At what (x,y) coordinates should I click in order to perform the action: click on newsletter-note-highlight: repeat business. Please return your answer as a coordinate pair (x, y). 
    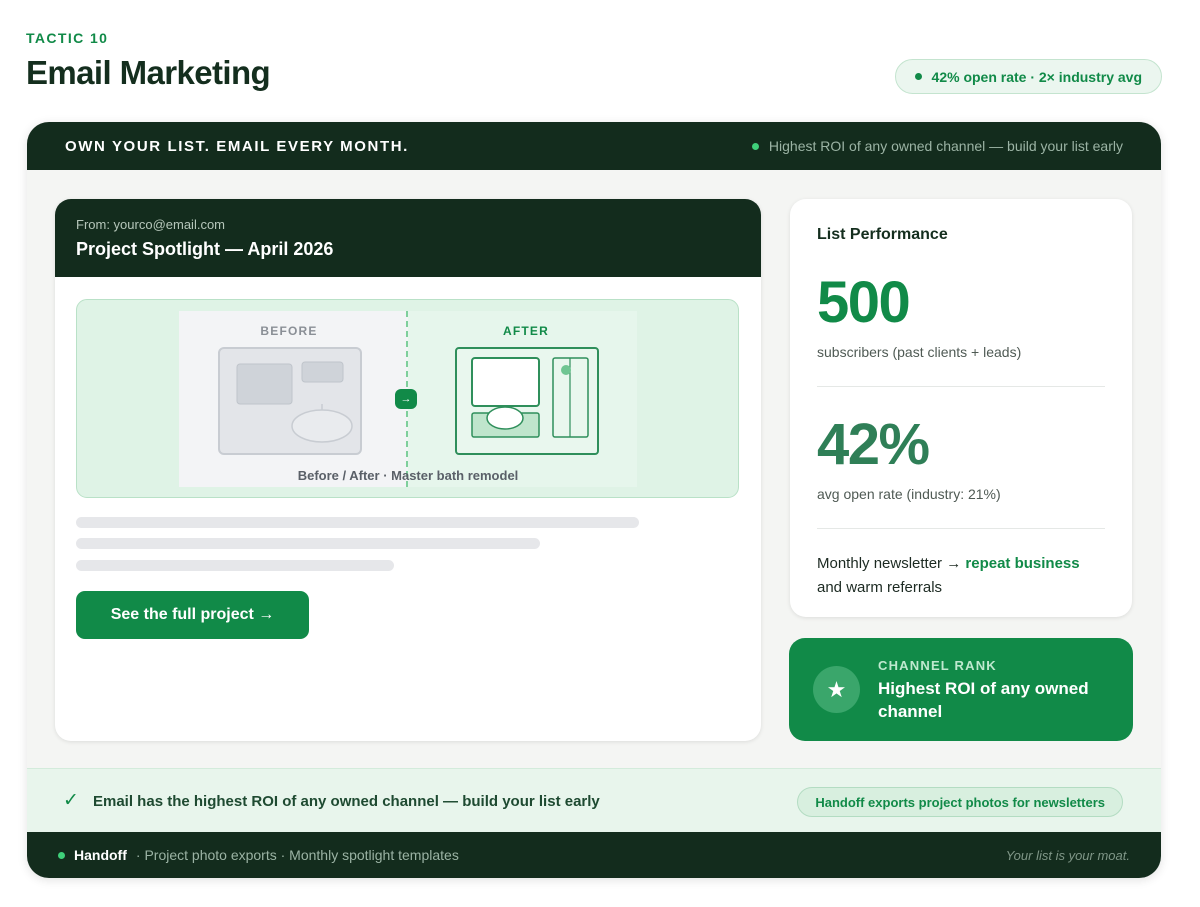
    Looking at the image, I should click on (1022, 563).